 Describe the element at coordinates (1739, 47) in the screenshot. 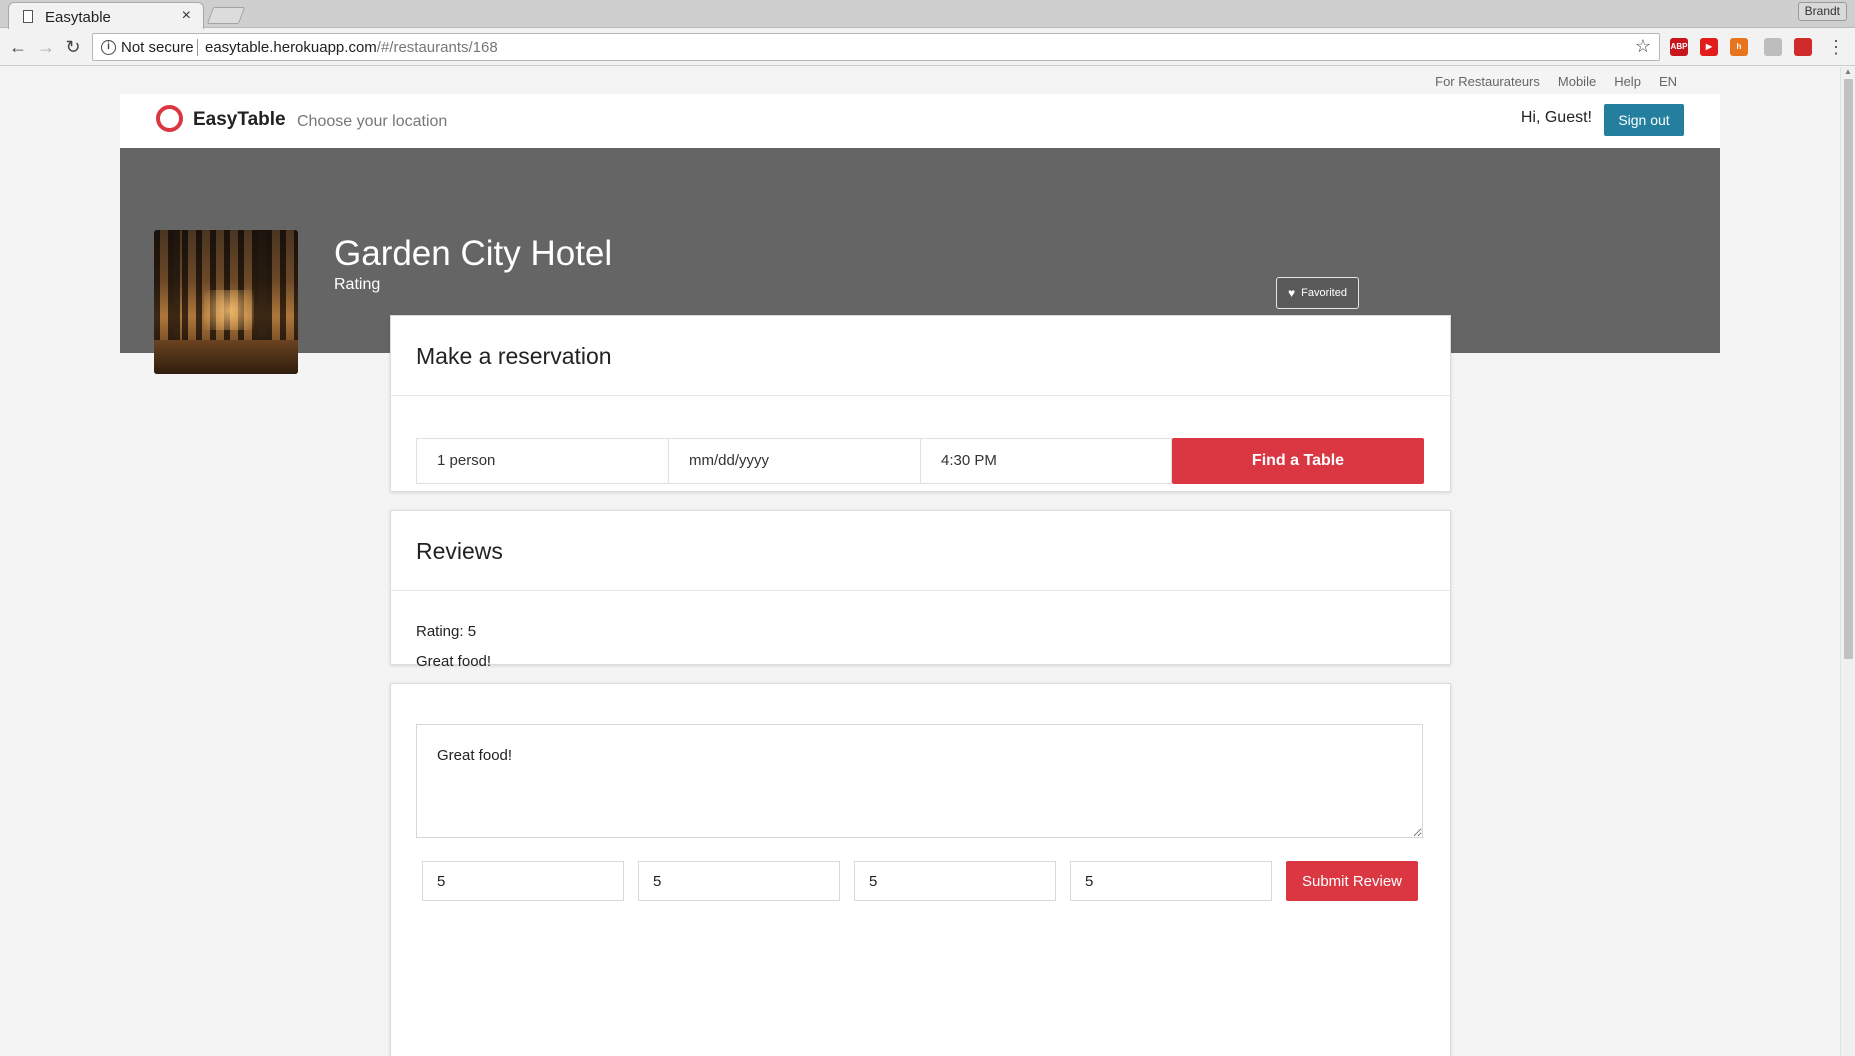

I see `feed-icon: h` at that location.